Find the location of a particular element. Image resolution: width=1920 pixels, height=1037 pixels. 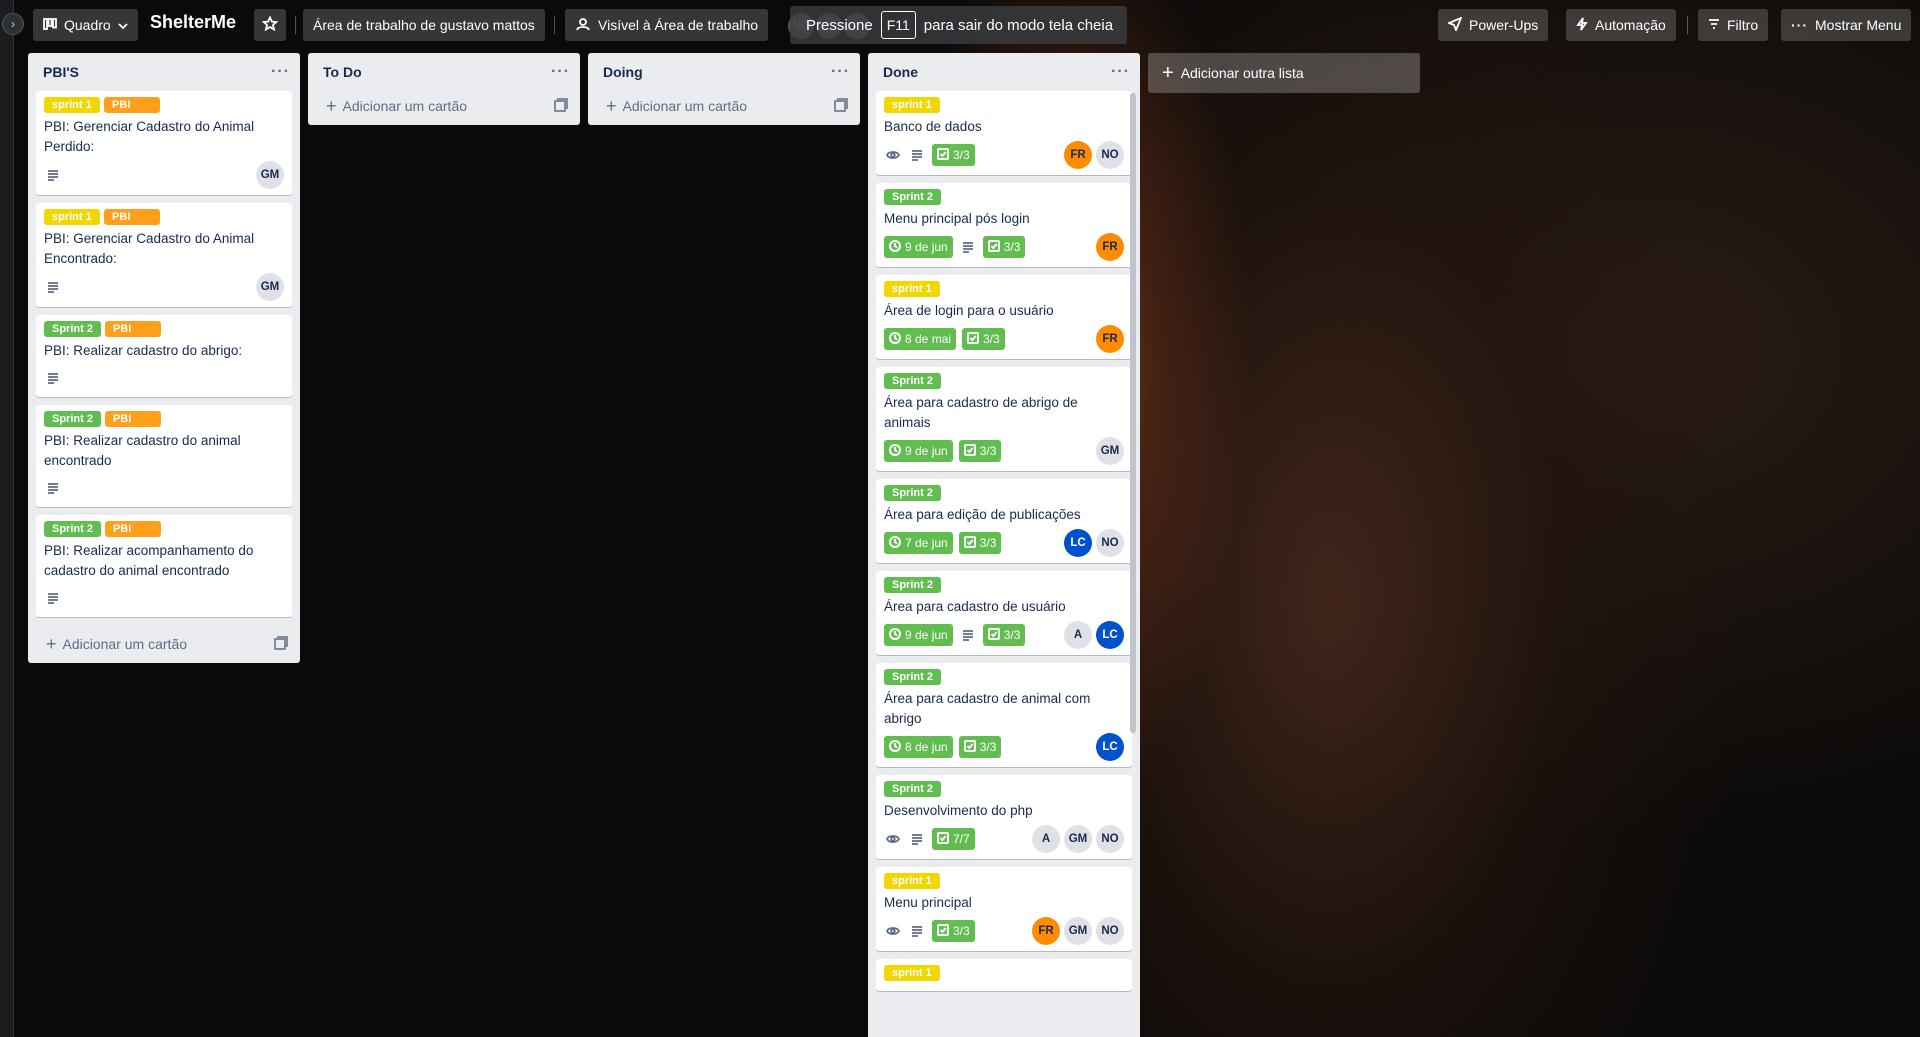

description-icon is located at coordinates (53, 287).